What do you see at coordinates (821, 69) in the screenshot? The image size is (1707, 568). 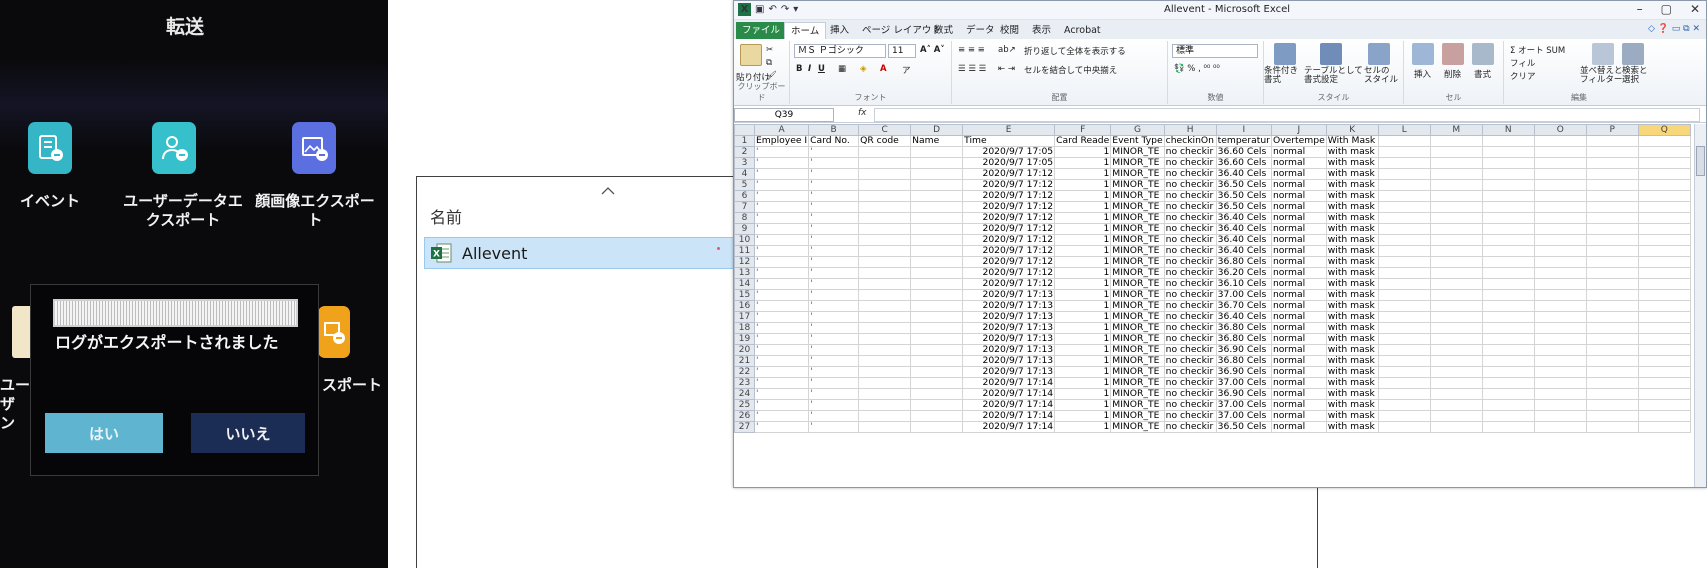 I see `underline-icon: U` at bounding box center [821, 69].